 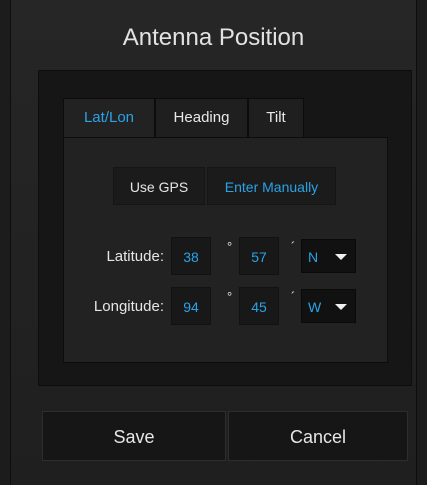 I want to click on latitude-label: Latitude:, so click(x=135, y=256).